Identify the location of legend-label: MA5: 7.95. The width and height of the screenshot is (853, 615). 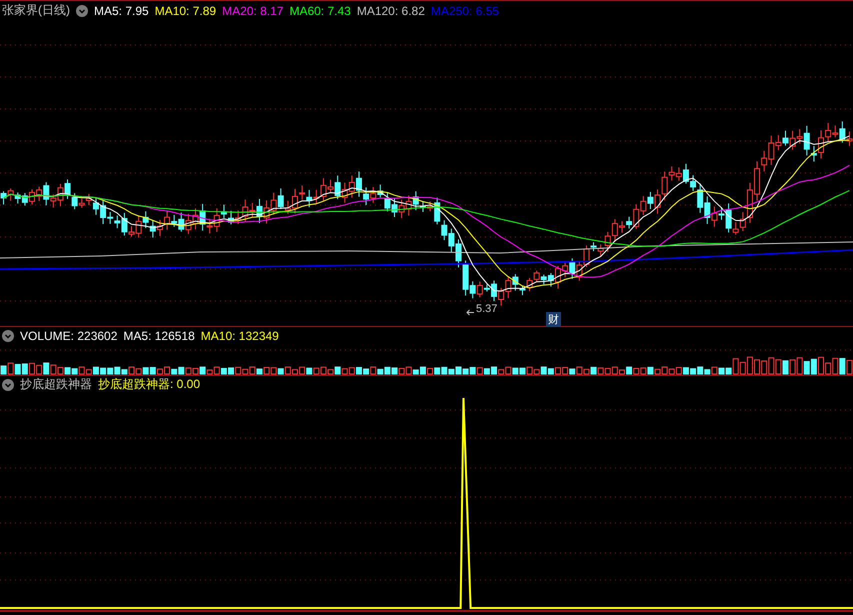
(121, 11).